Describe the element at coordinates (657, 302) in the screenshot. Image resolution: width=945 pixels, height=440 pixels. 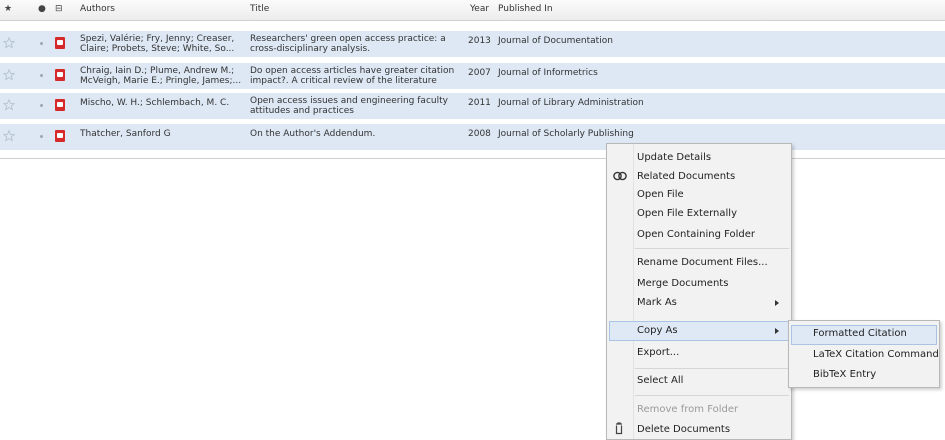
I see `menu-item-mark-as: Mark As` at that location.